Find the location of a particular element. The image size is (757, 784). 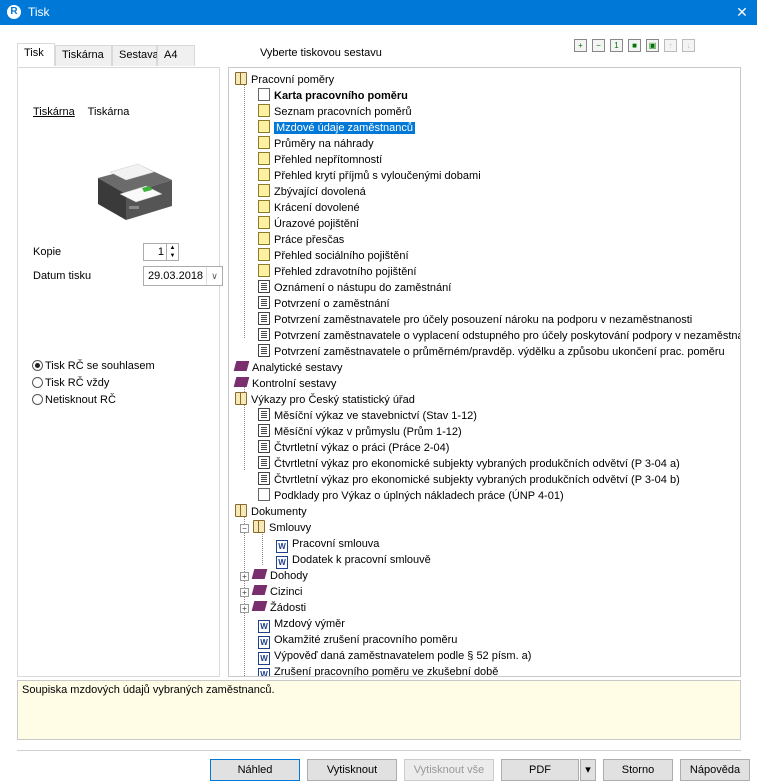

item-icon-1: 1 is located at coordinates (616, 45).